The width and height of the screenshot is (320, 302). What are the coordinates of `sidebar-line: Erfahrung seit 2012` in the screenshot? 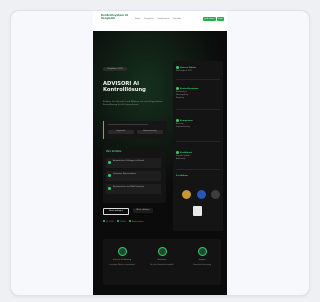 It's located at (184, 71).